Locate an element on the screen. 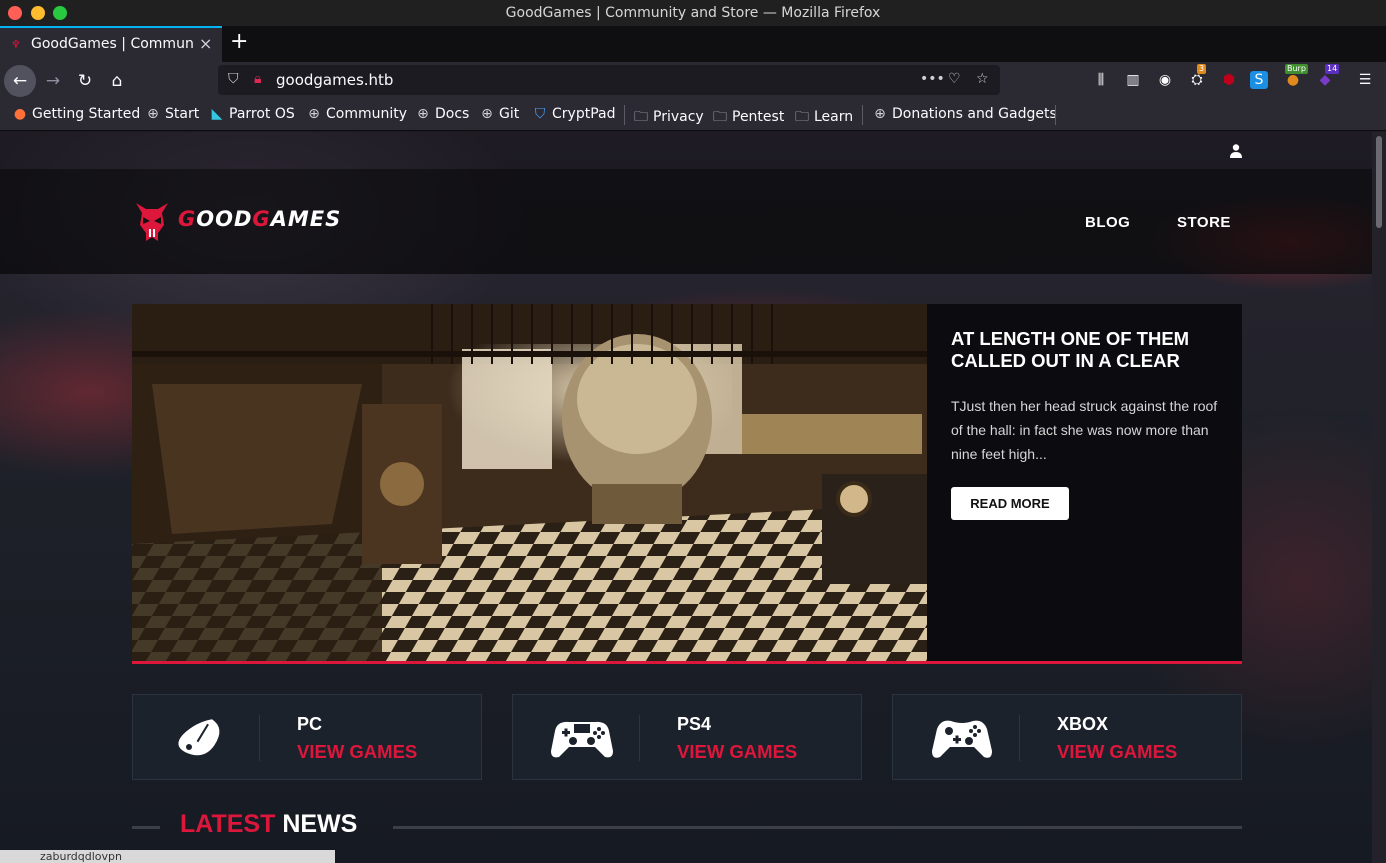  cryptpad-icon: ⛉ is located at coordinates (540, 114).